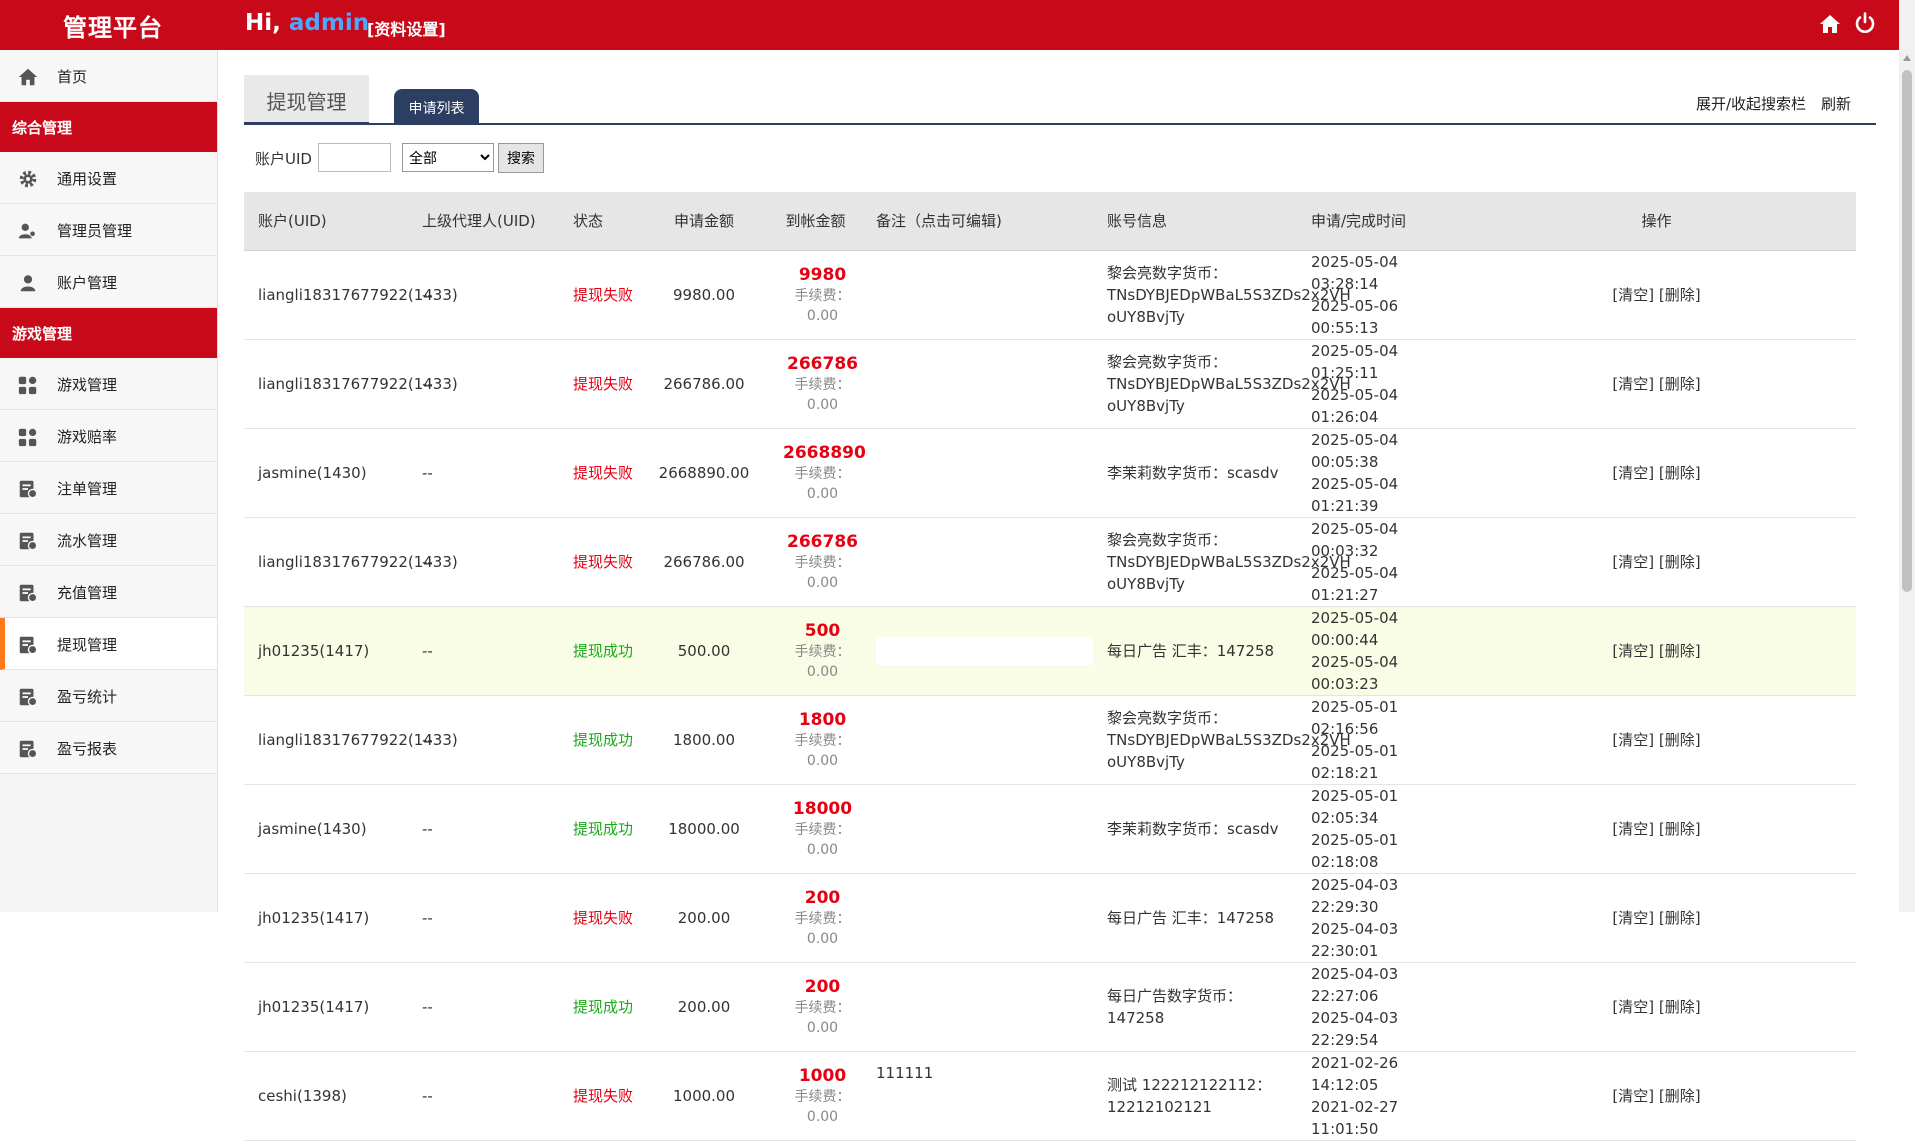 The height and width of the screenshot is (1141, 1915). I want to click on cell-agent: --, so click(483, 473).